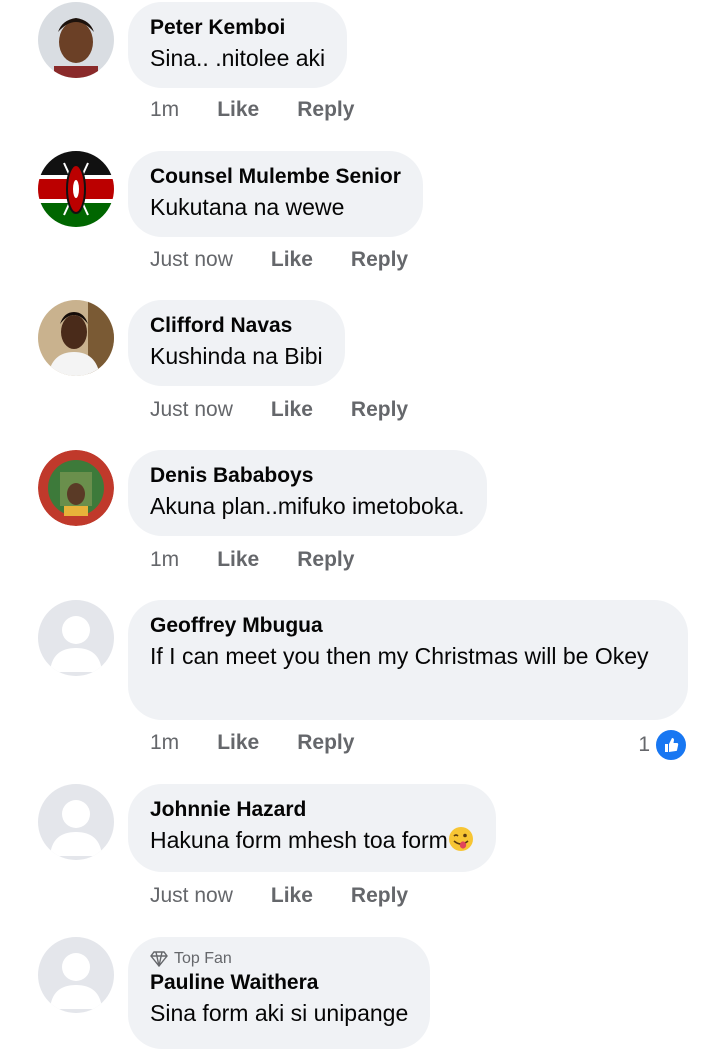  What do you see at coordinates (307, 476) in the screenshot?
I see `commenter-name: Denis Bababoys` at bounding box center [307, 476].